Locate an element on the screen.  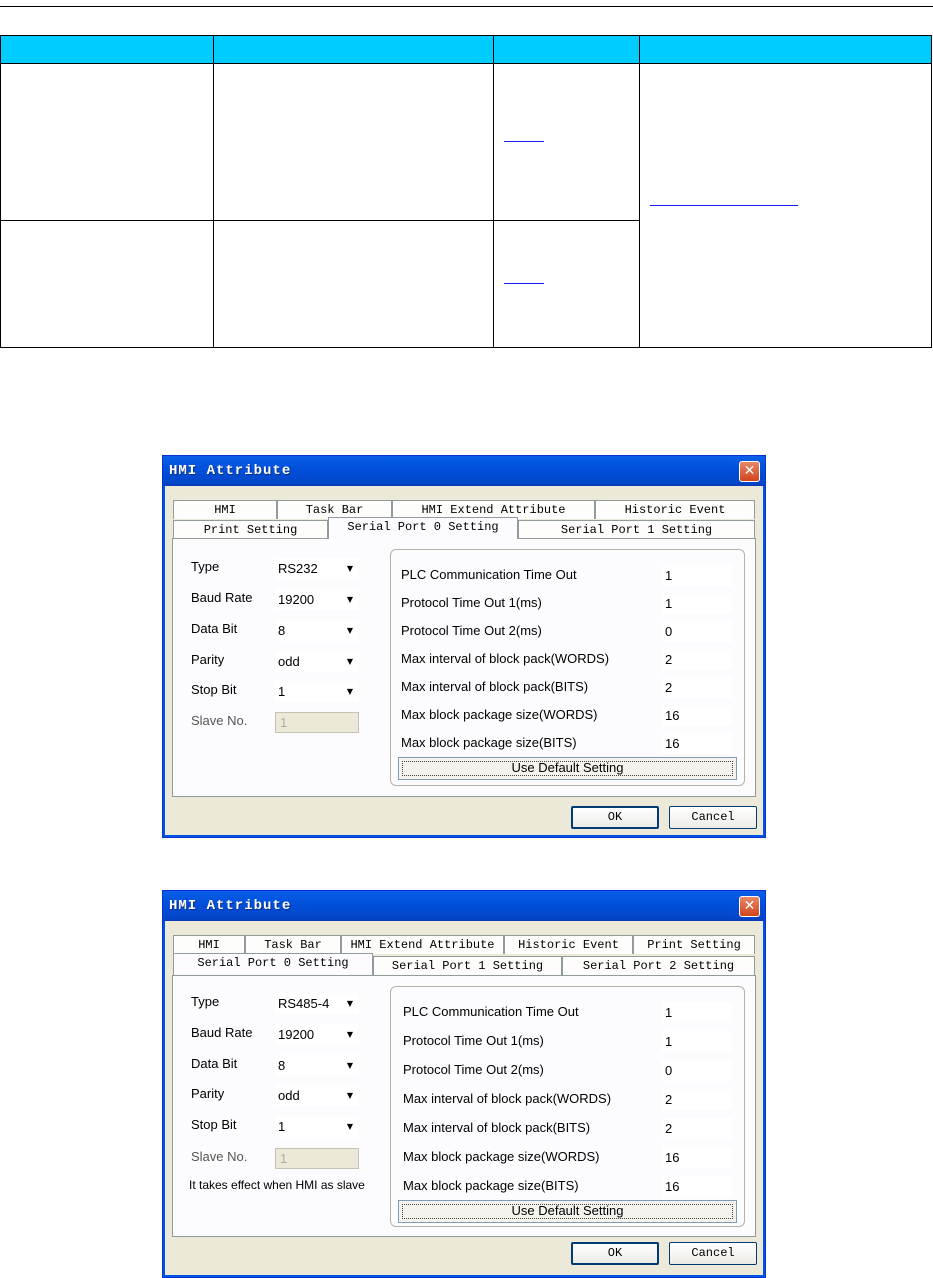
dialog-title: HMI Attribute is located at coordinates (230, 471).